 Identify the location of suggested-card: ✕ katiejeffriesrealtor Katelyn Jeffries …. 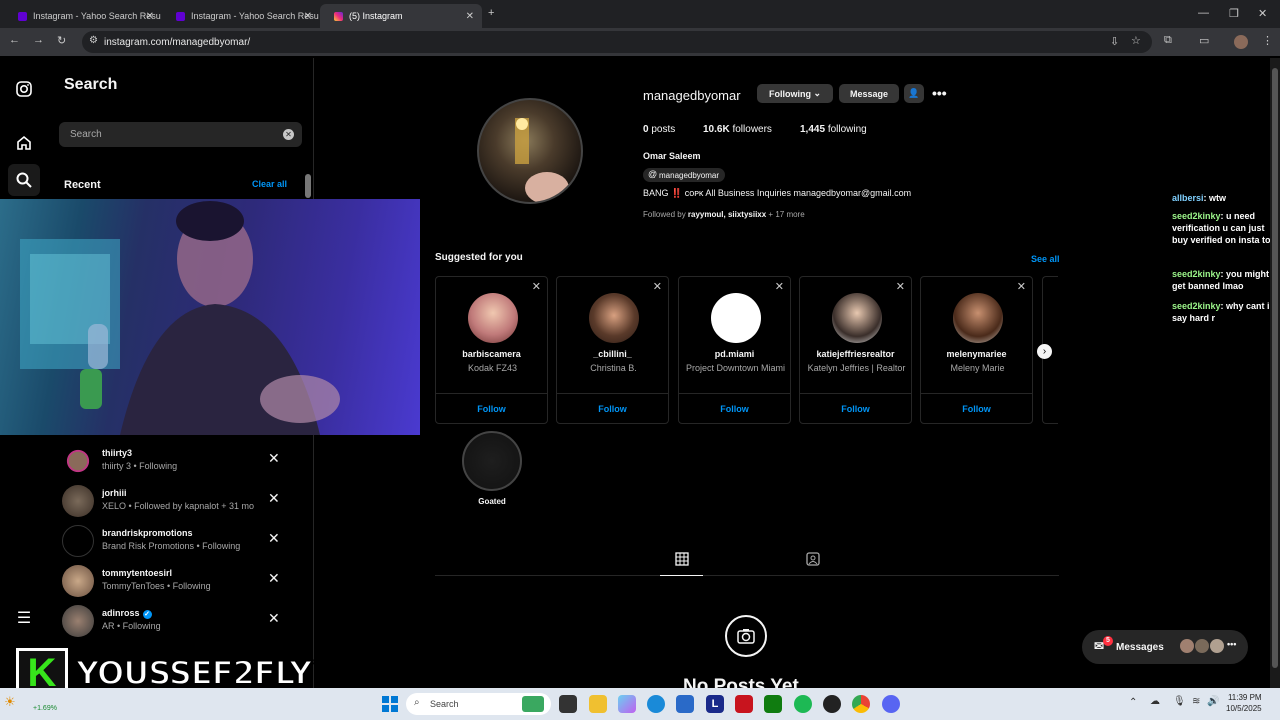
(855, 350).